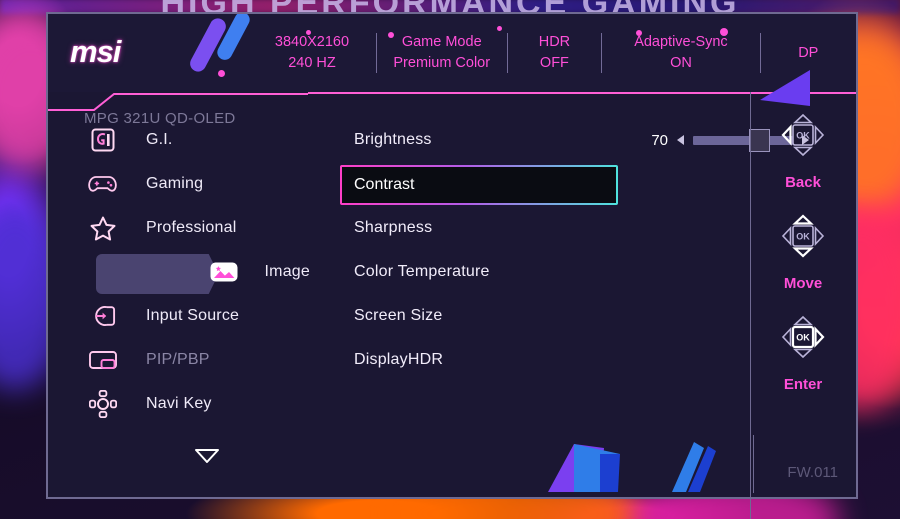 This screenshot has width=900, height=519. I want to click on sidebar-item-gaming: Gaming, so click(179, 184).